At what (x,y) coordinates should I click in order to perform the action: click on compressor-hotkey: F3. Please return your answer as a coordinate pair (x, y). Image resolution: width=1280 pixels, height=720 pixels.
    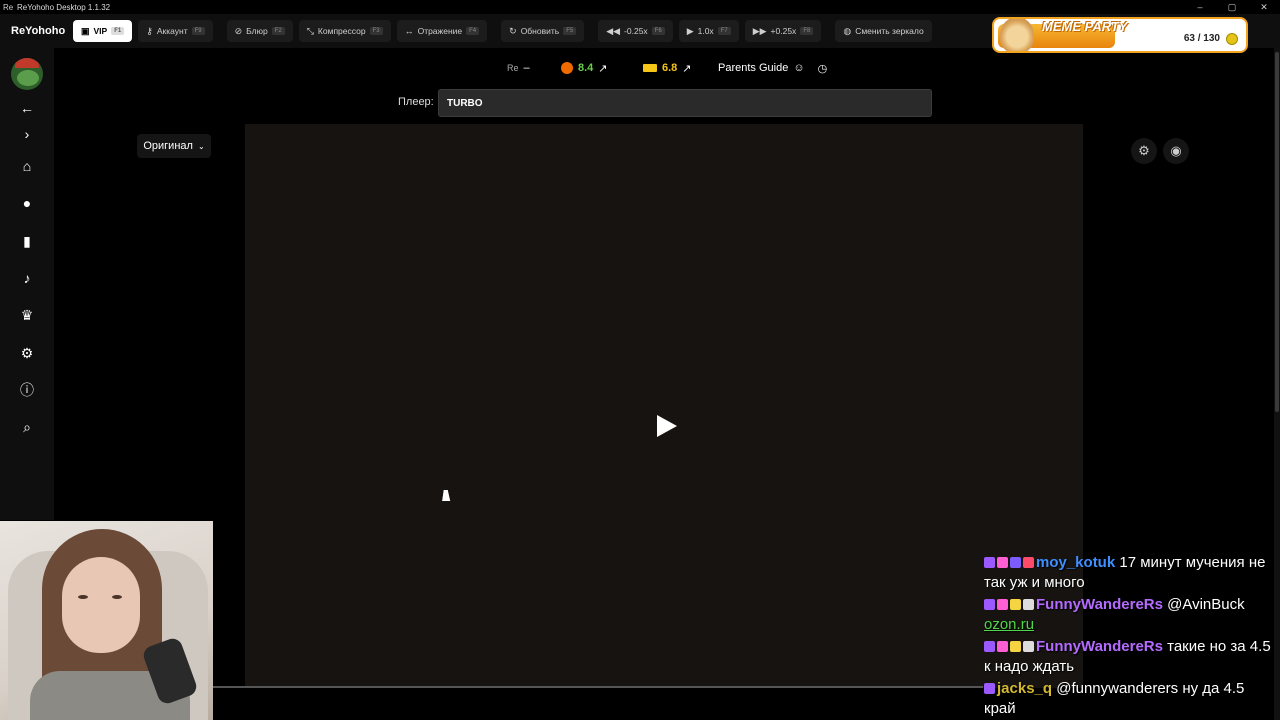
    Looking at the image, I should click on (376, 31).